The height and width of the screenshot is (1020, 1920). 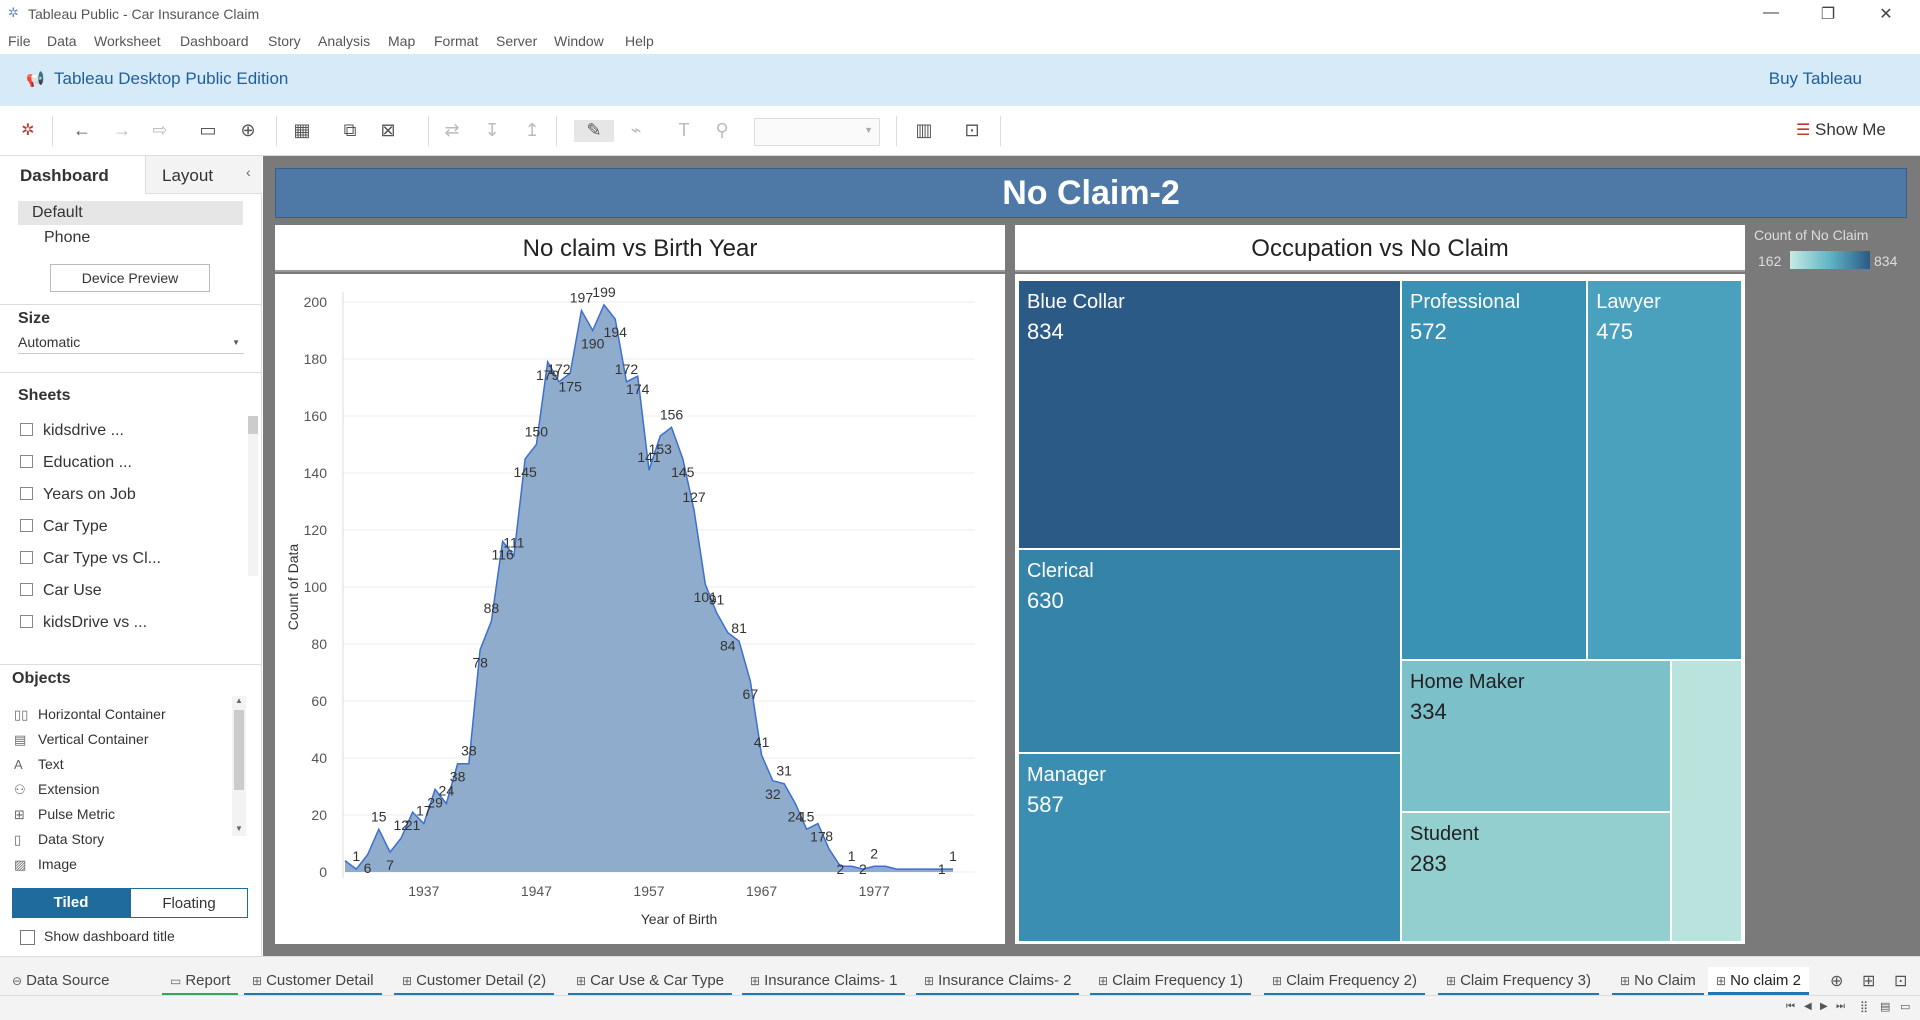 What do you see at coordinates (56, 789) in the screenshot?
I see `object-extension: ⚇ Extension` at bounding box center [56, 789].